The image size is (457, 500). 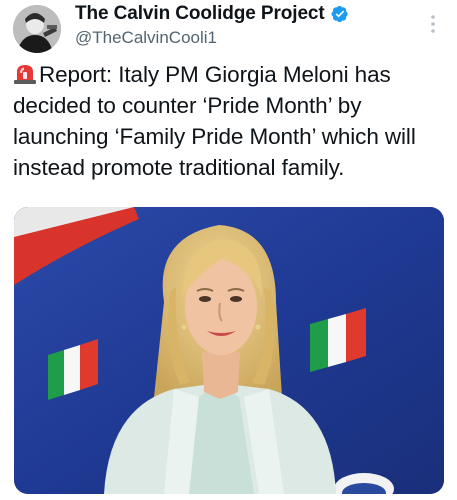 I want to click on author-name-row: The Calvin Coolidge Project, so click(x=212, y=14).